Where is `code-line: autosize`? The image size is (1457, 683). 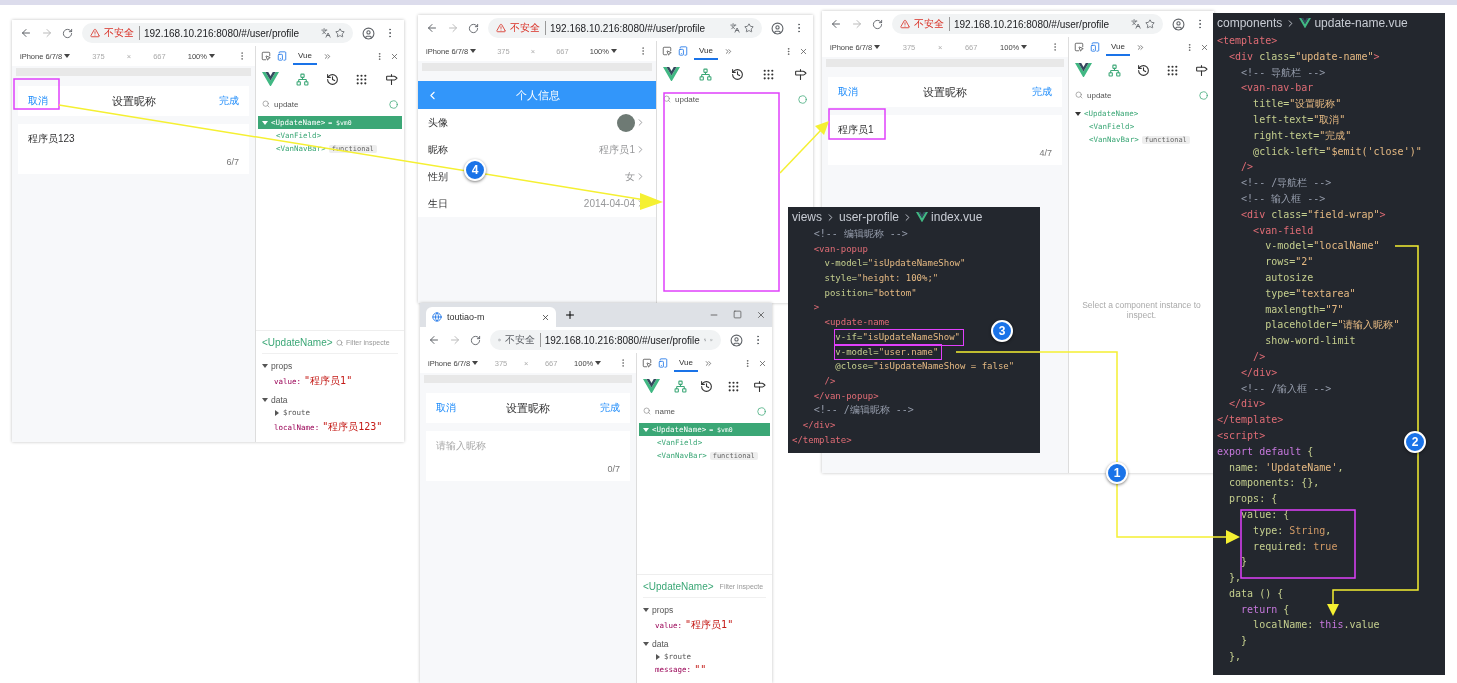 code-line: autosize is located at coordinates (1289, 277).